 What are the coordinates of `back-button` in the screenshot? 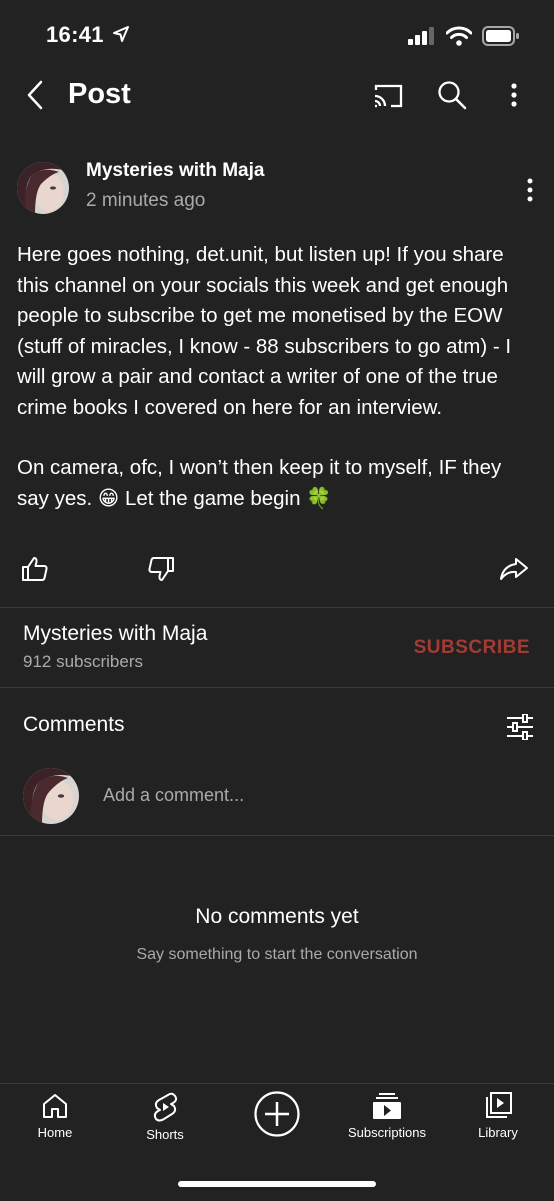 It's located at (35, 95).